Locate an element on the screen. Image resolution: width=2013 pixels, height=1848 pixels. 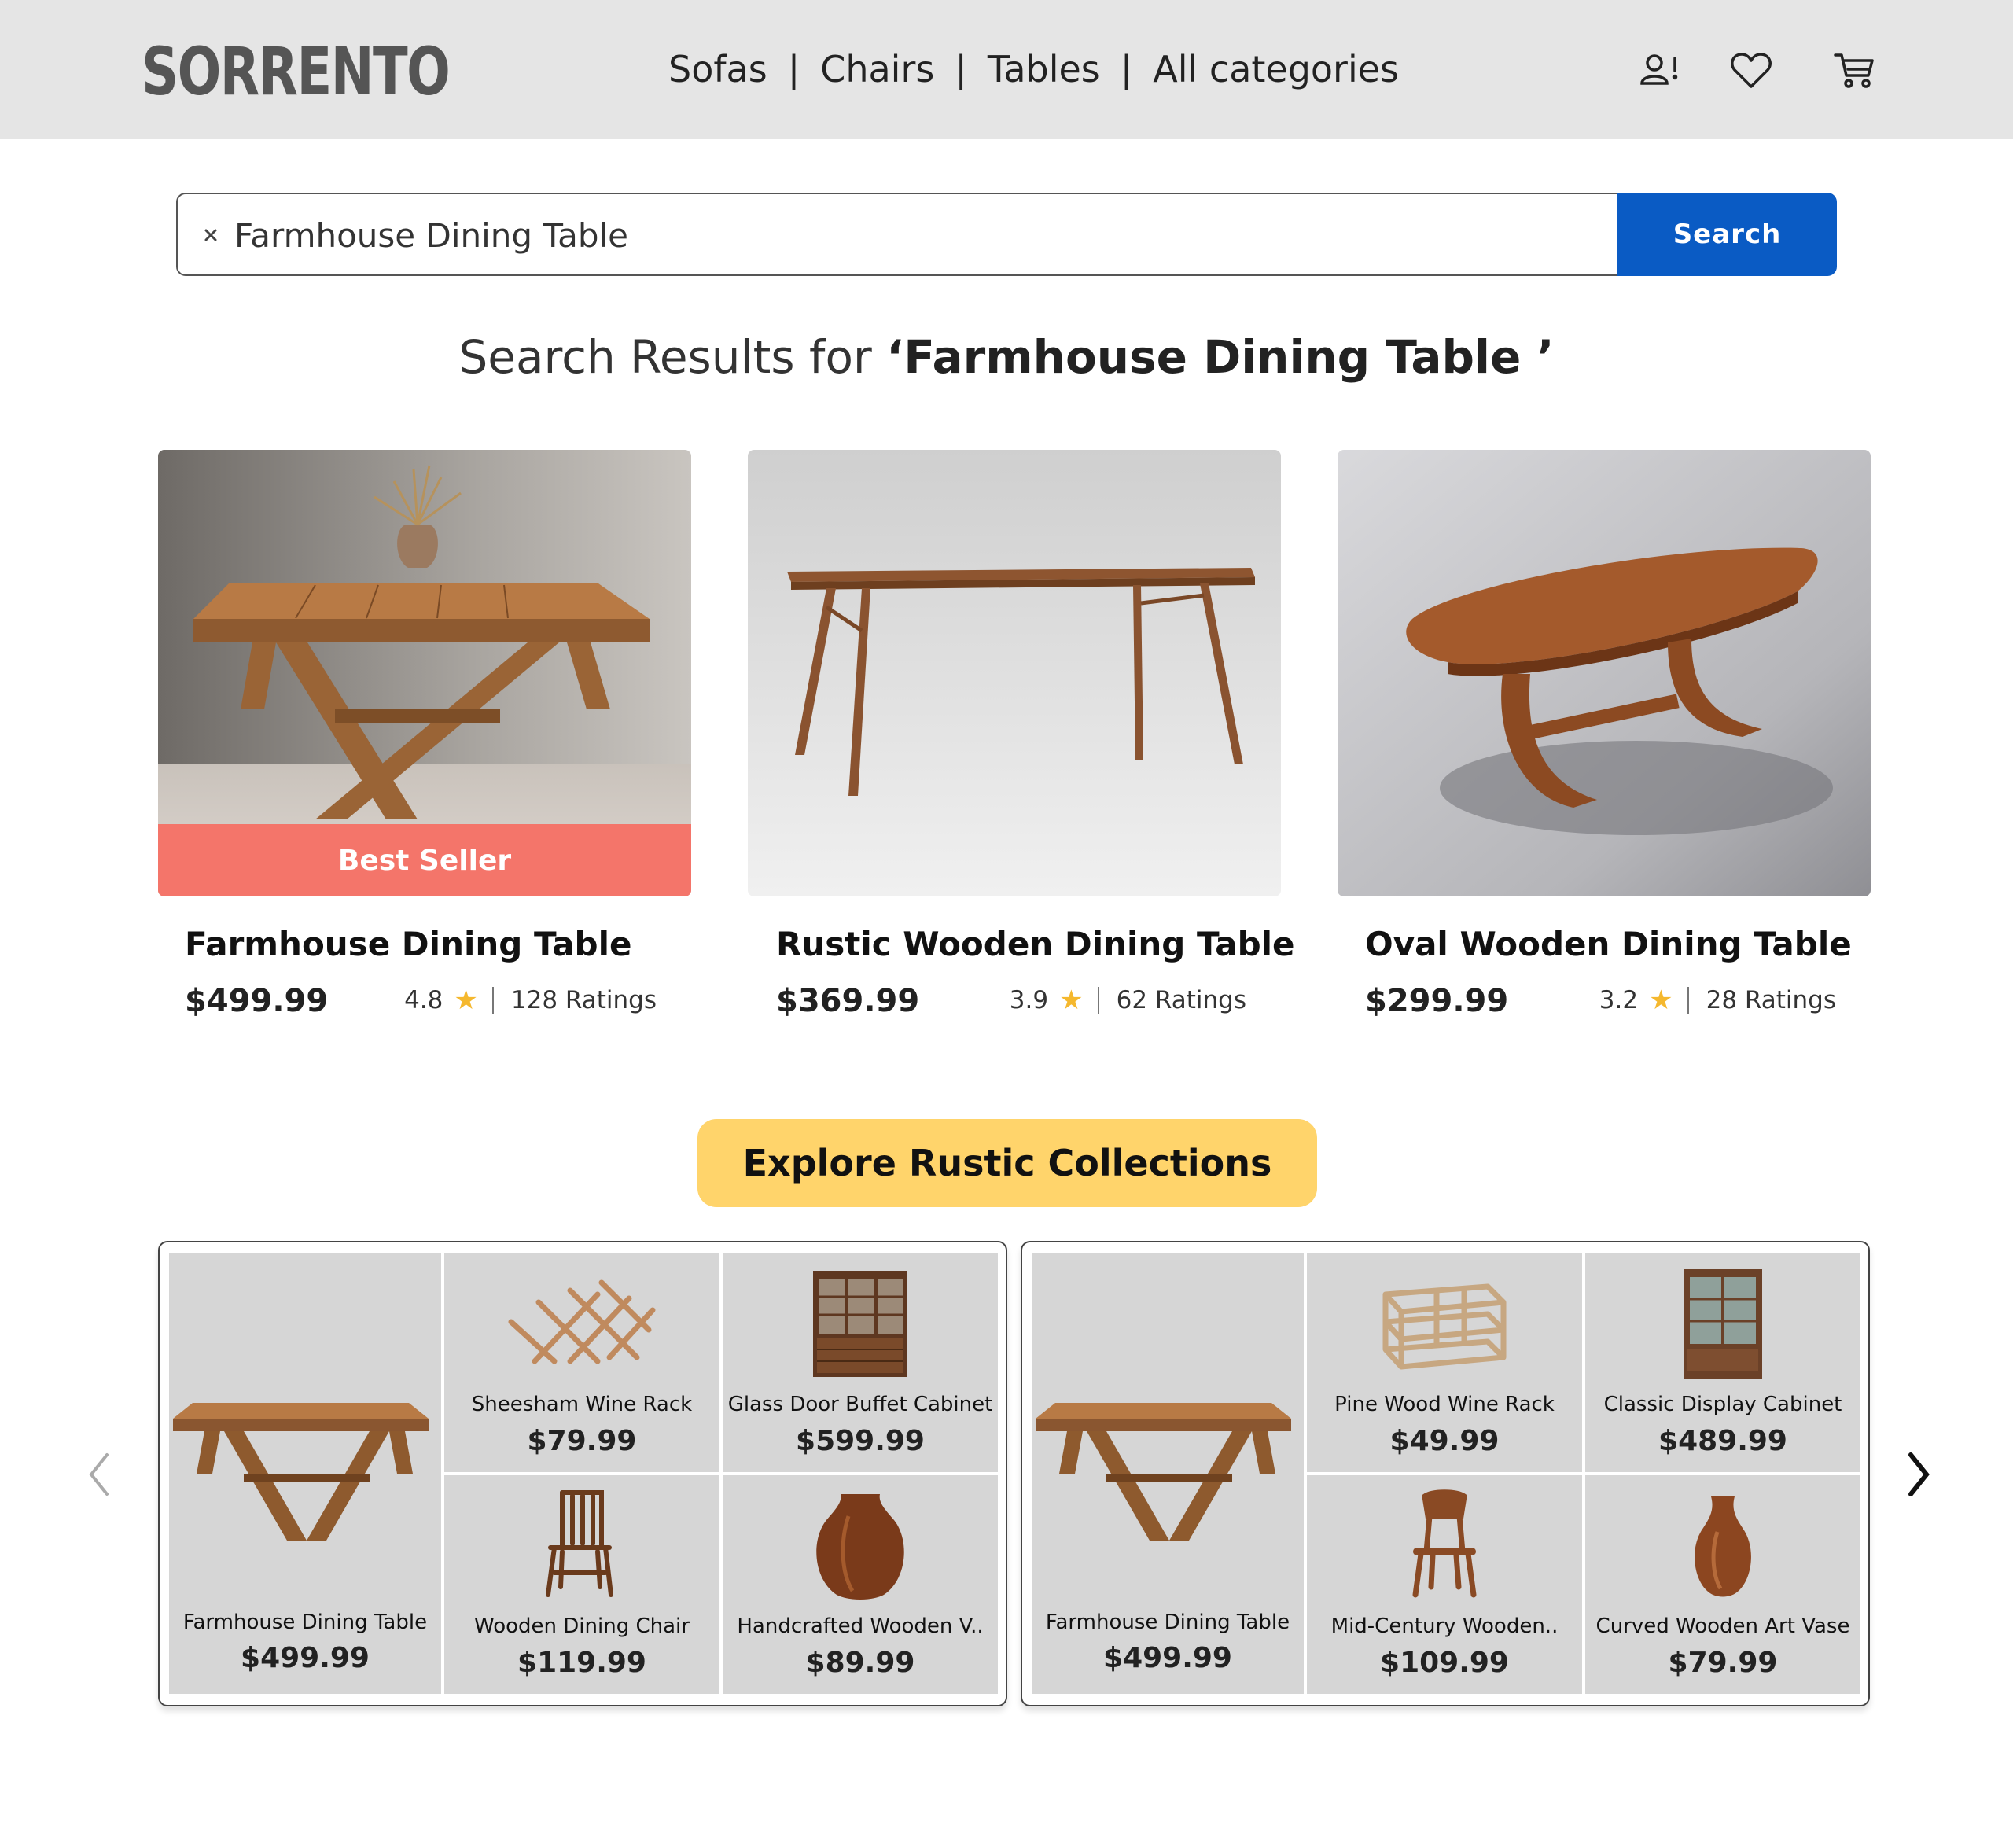
explore-rustic-collections-button: Explore Rustic Collections is located at coordinates (1007, 1163).